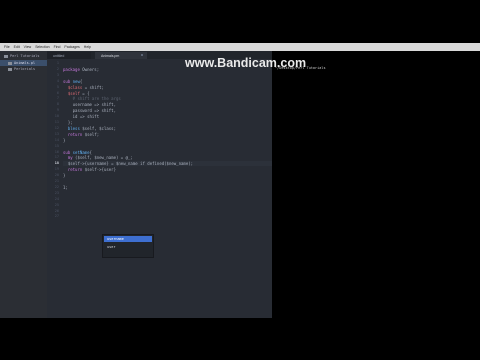  Describe the element at coordinates (56, 139) in the screenshot. I see `line-number: 14` at that location.